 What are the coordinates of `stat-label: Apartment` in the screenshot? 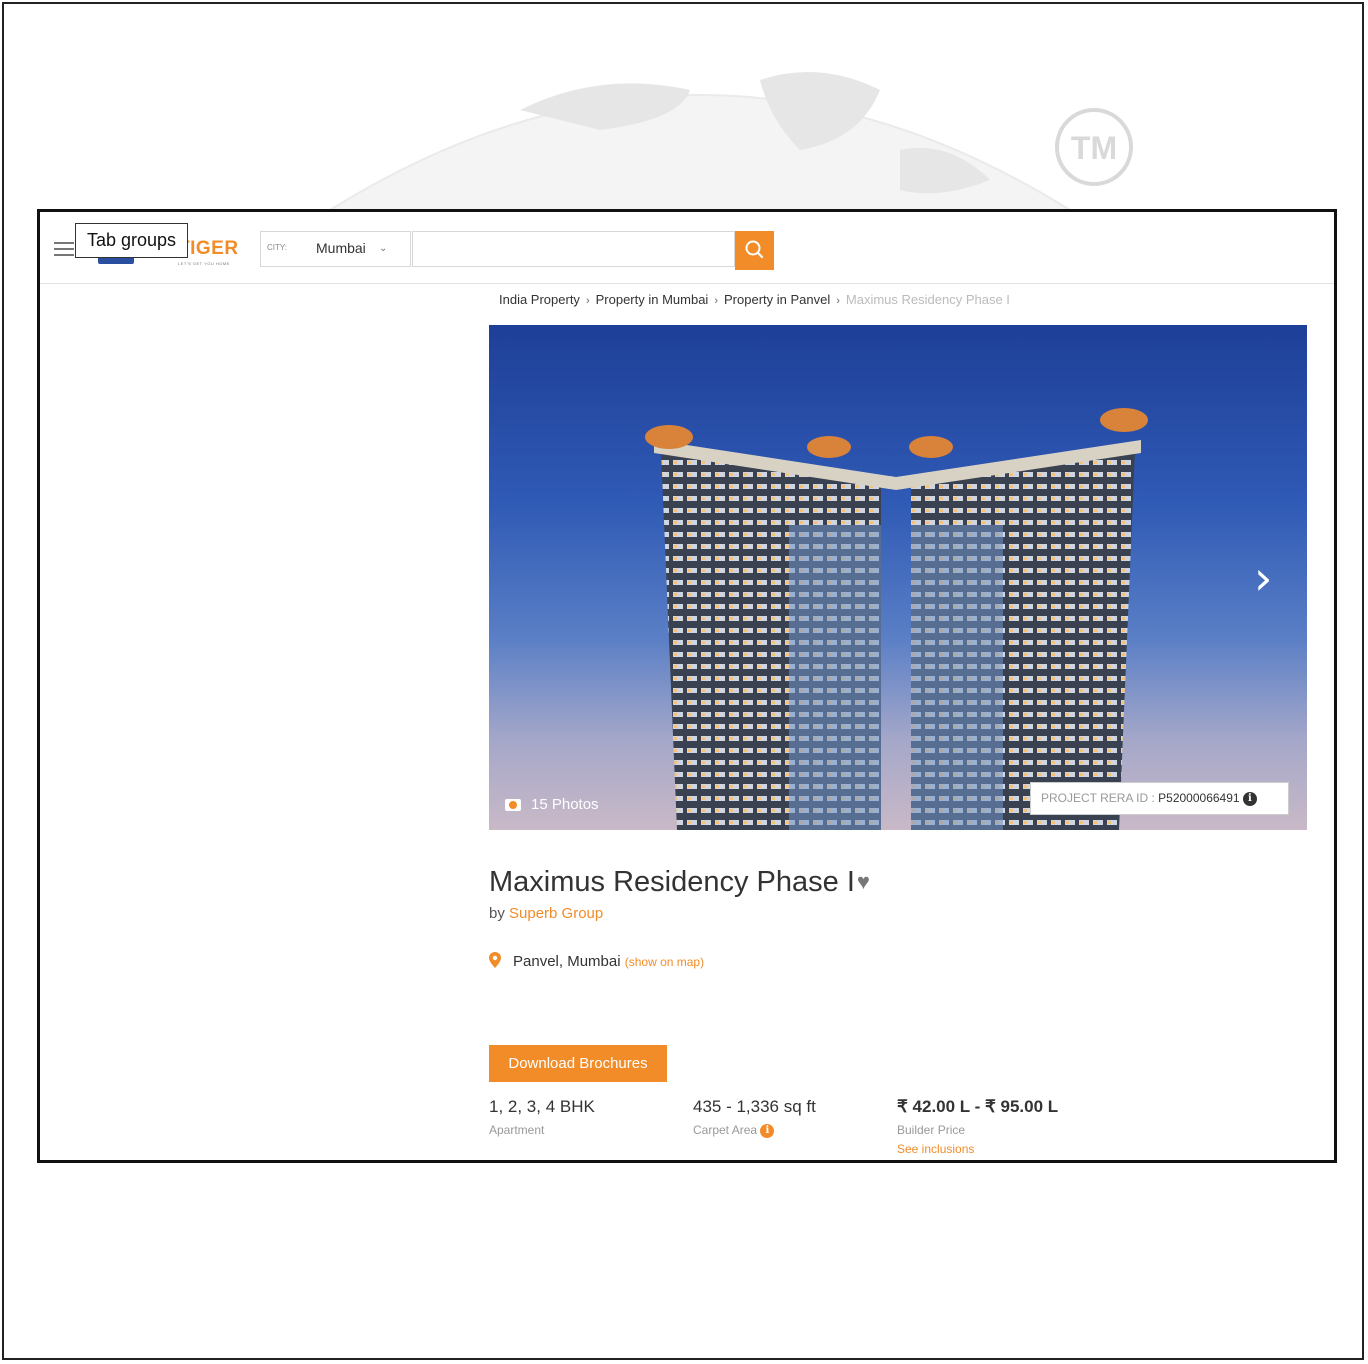 It's located at (517, 1130).